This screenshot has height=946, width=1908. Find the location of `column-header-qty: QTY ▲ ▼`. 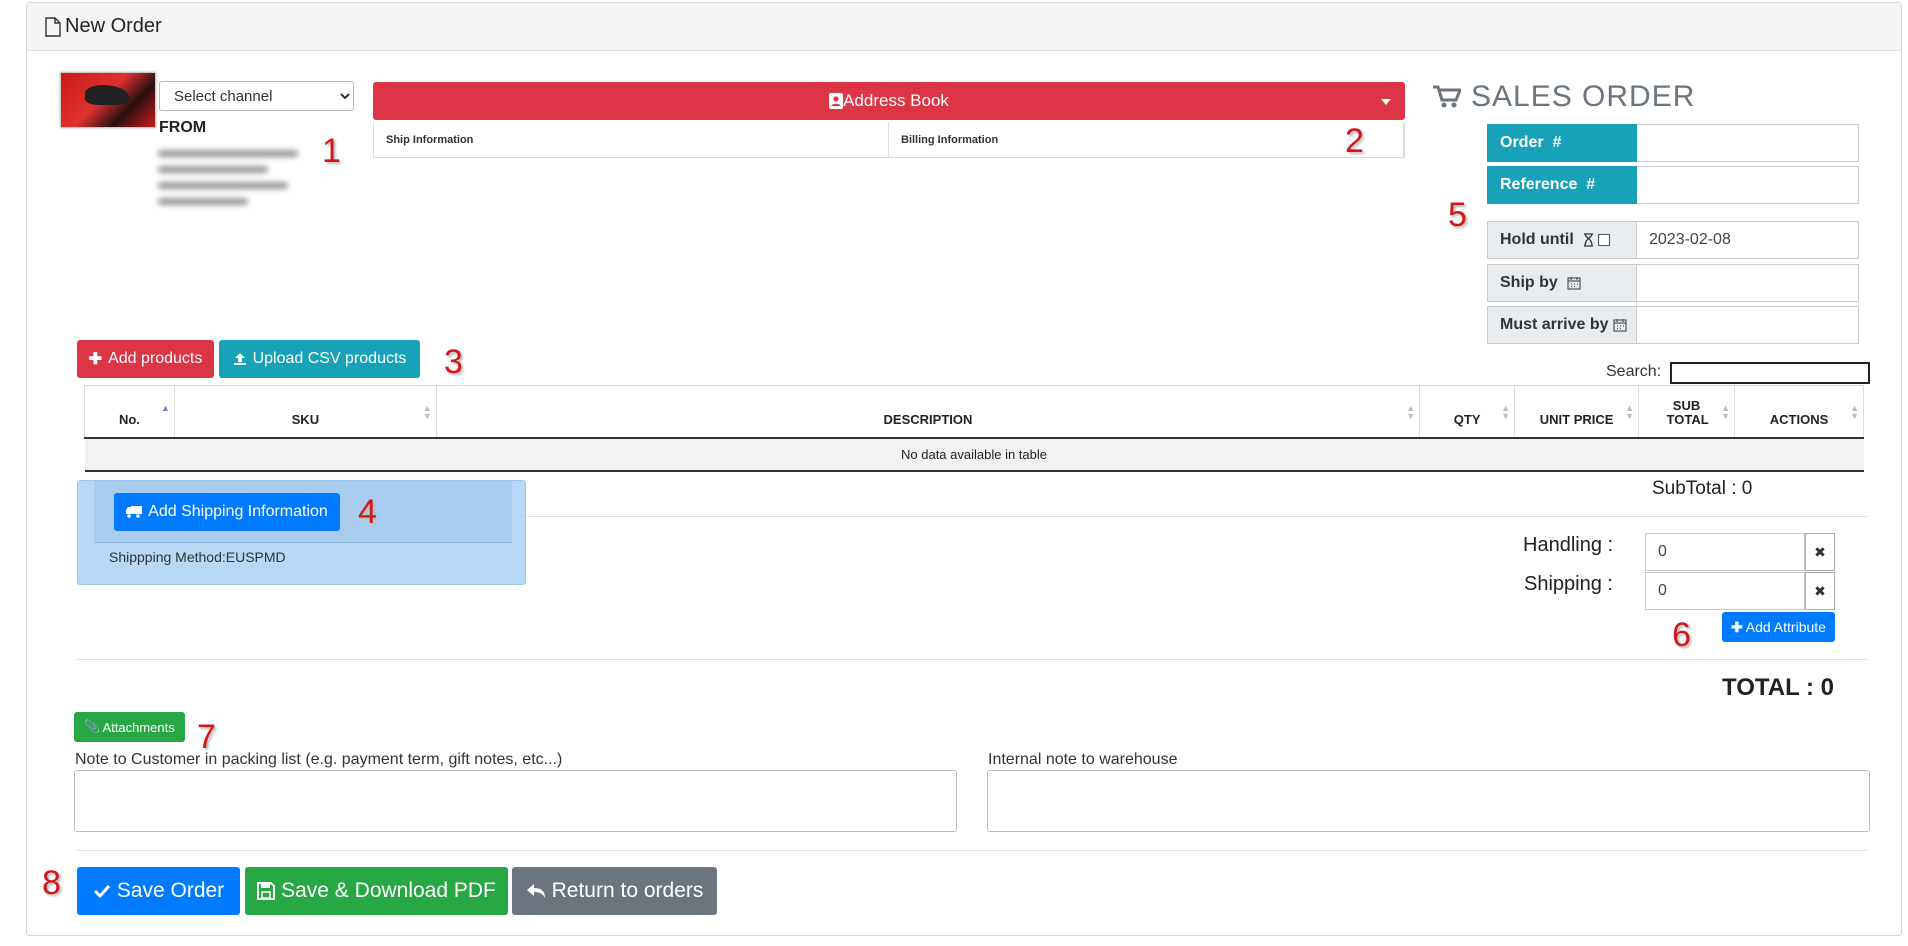

column-header-qty: QTY ▲ ▼ is located at coordinates (1467, 412).